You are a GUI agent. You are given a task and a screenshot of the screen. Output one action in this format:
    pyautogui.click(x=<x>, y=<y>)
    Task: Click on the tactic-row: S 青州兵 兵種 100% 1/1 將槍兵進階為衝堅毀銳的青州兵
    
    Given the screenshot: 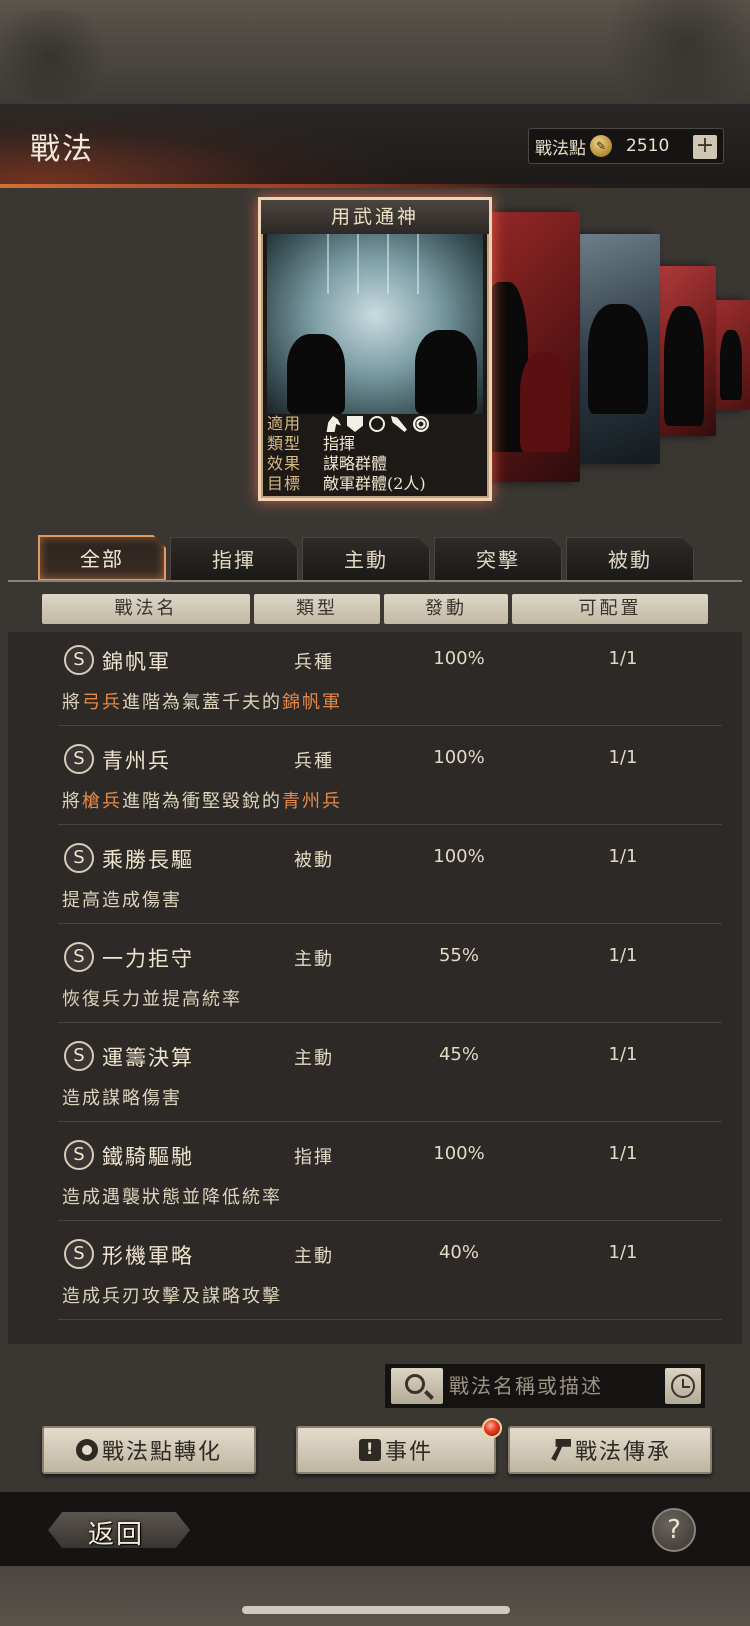 What is the action you would take?
    pyautogui.click(x=390, y=778)
    